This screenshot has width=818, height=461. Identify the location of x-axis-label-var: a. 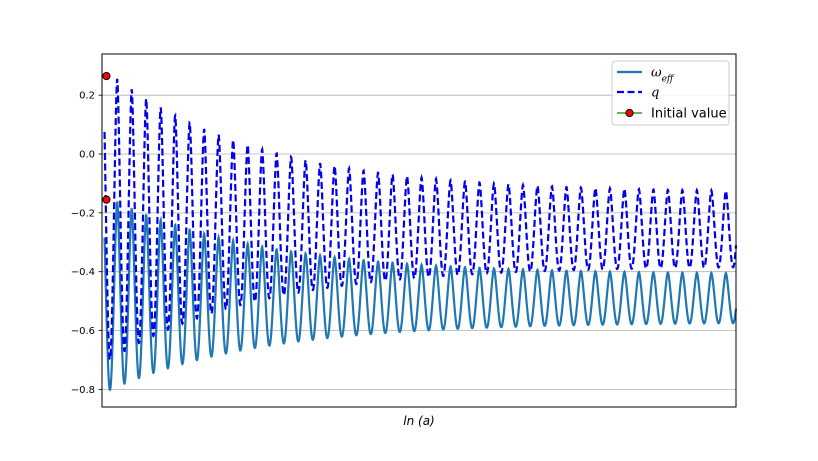
(426, 421).